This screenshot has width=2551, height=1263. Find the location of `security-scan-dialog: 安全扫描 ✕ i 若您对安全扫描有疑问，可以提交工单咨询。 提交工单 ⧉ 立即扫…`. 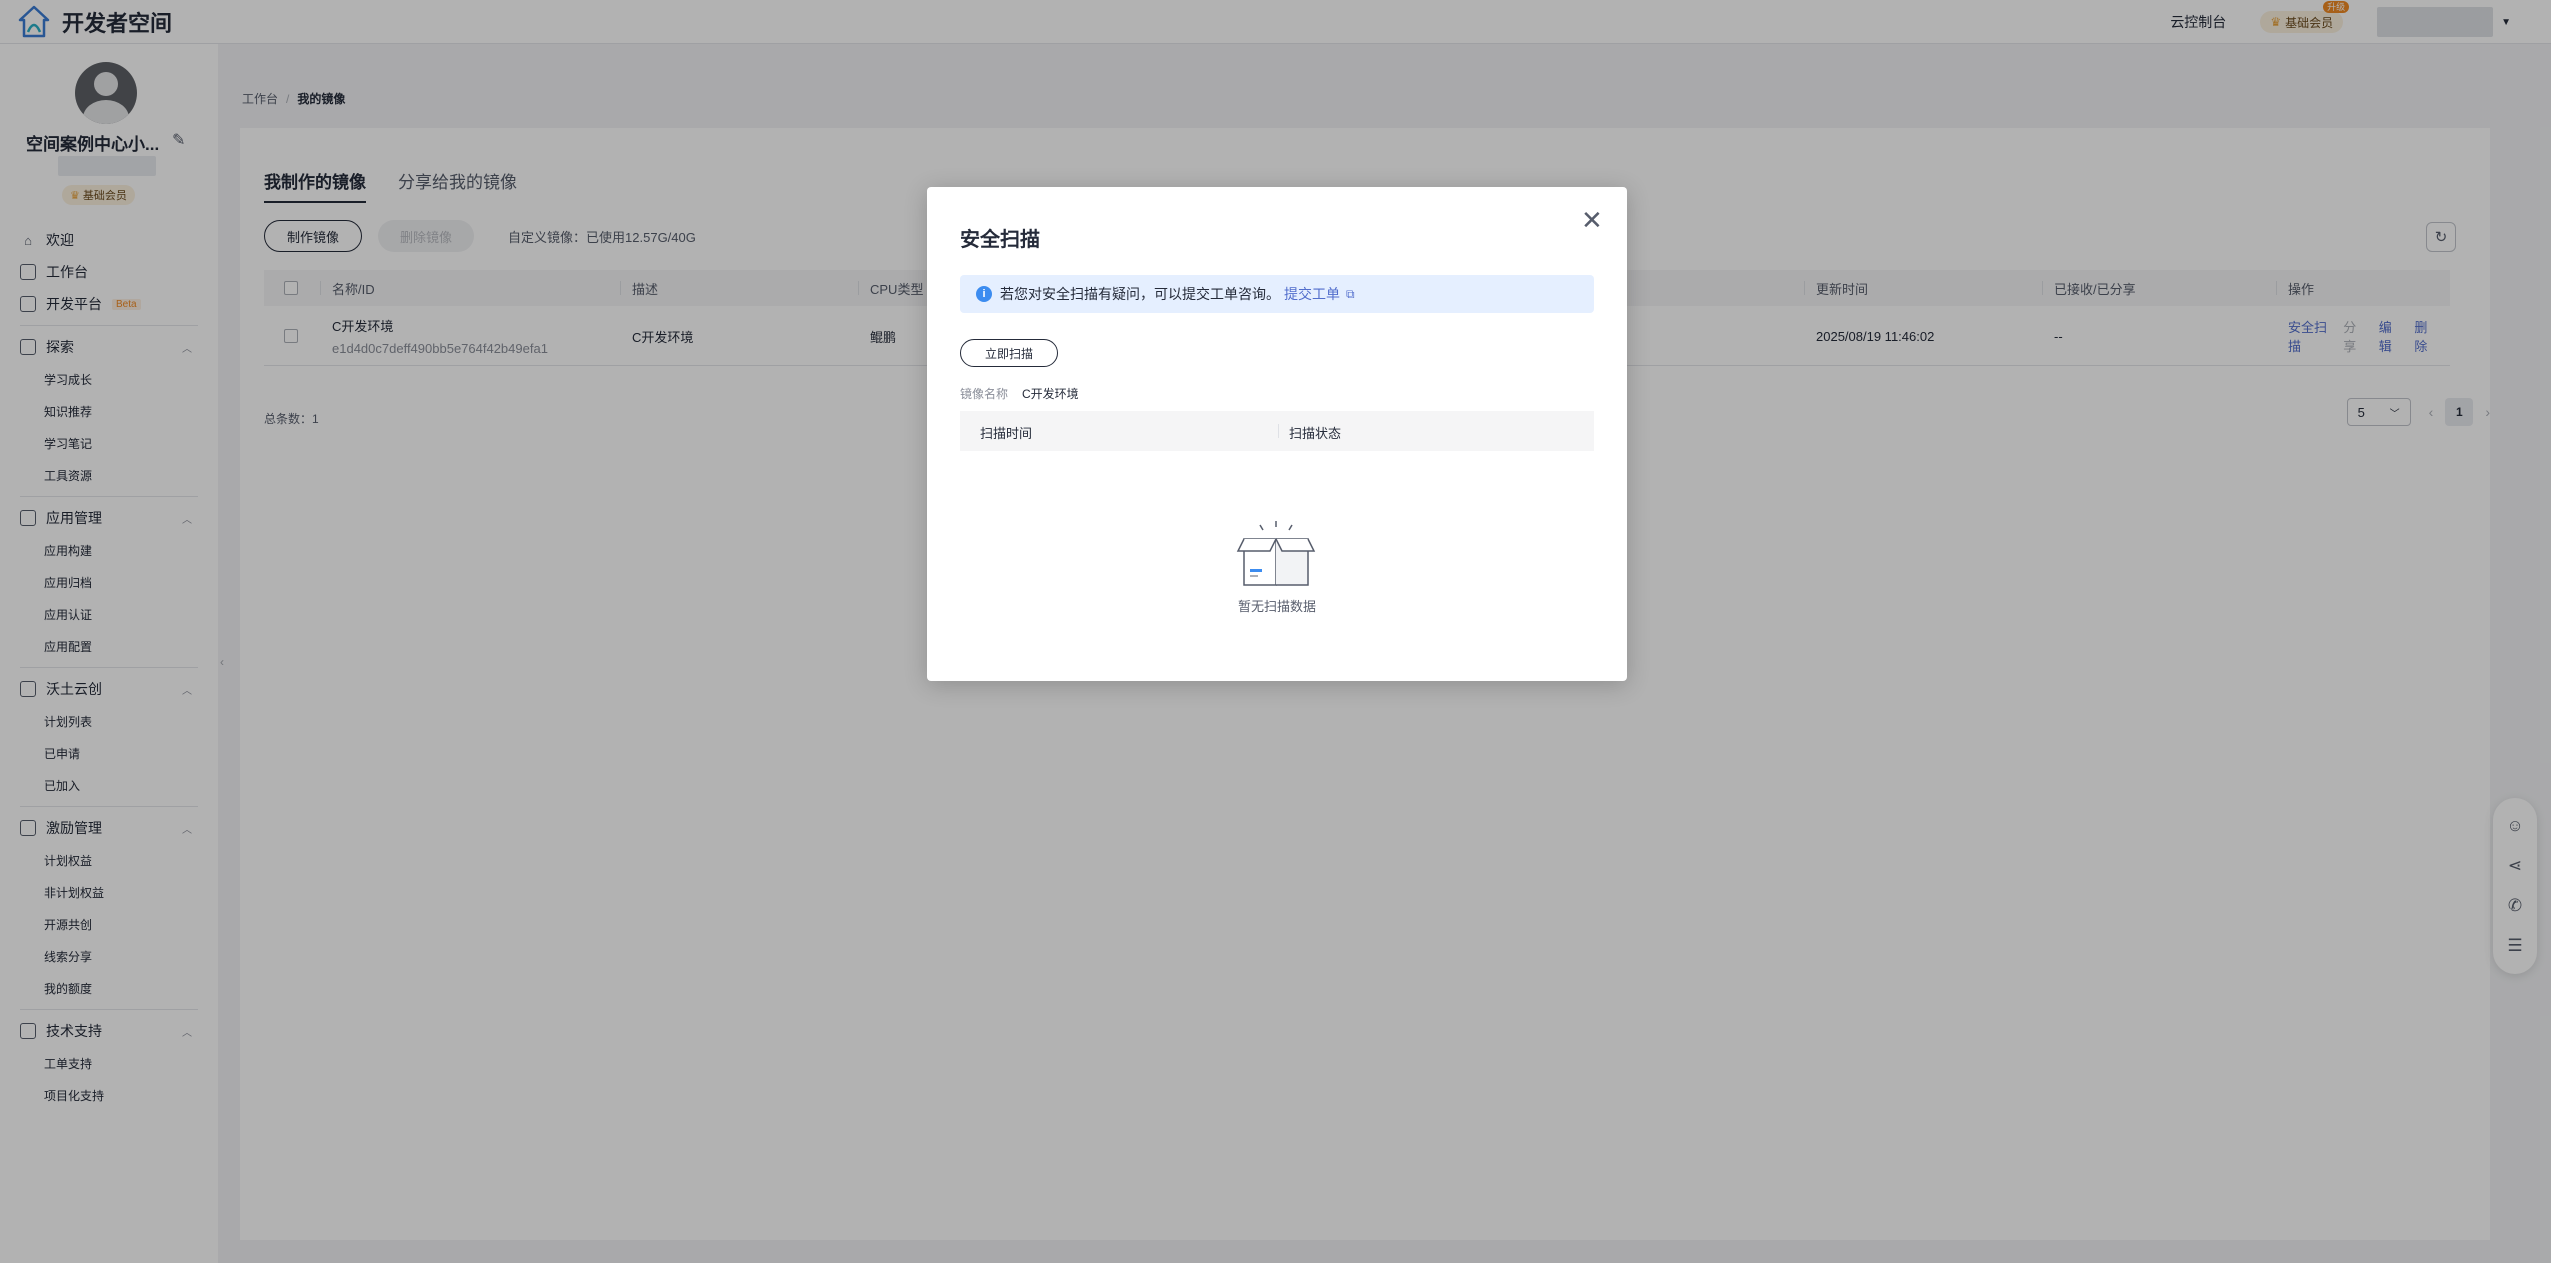

security-scan-dialog: 安全扫描 ✕ i 若您对安全扫描有疑问，可以提交工单咨询。 提交工单 ⧉ 立即扫… is located at coordinates (1277, 434).